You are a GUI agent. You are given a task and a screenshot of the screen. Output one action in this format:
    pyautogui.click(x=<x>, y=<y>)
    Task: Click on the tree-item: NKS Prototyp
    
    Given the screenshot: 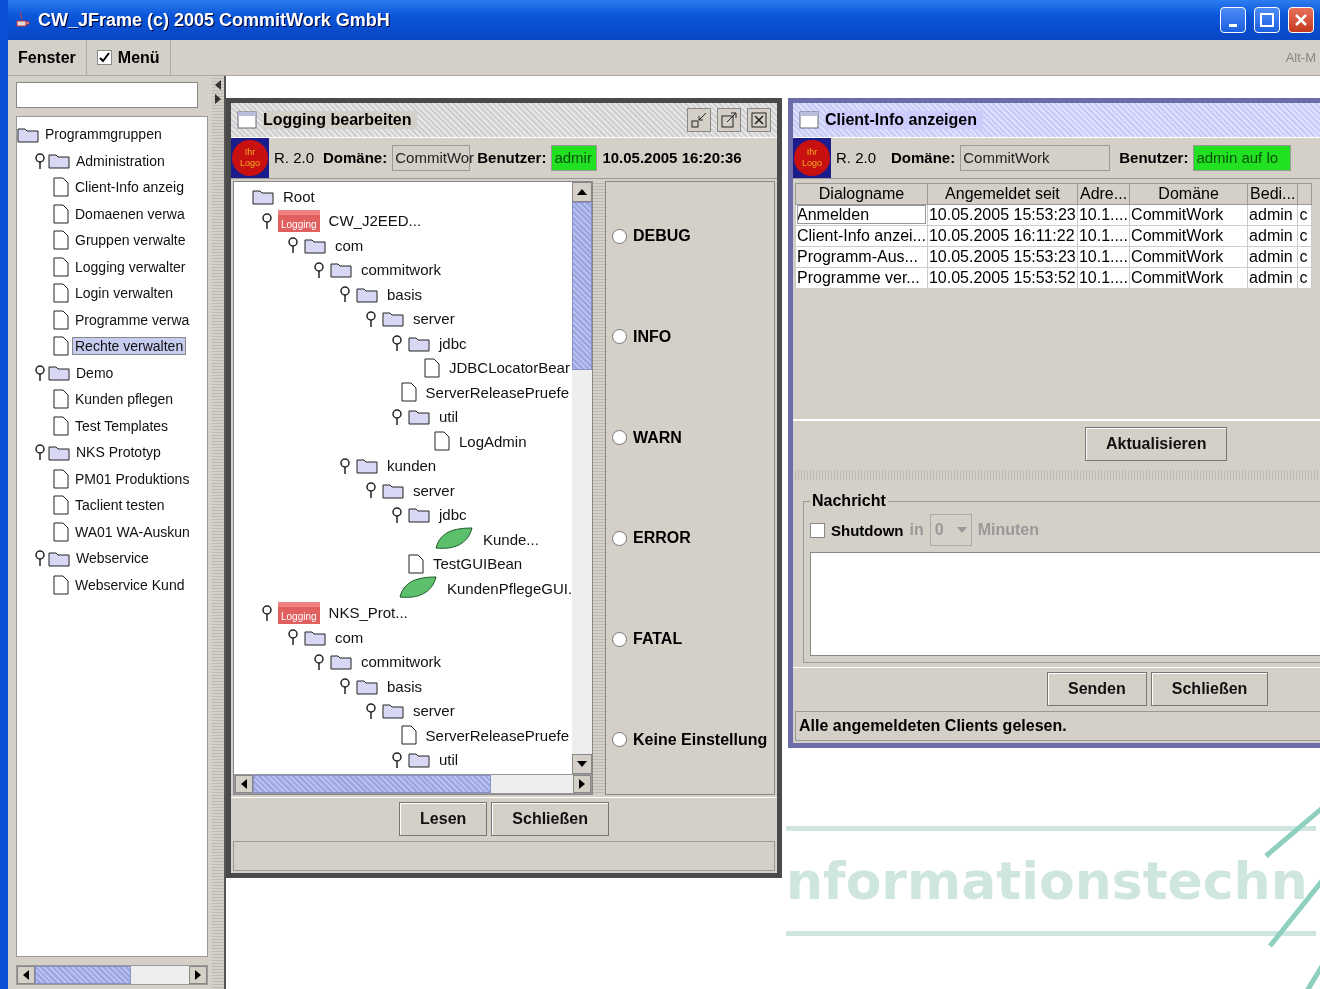 What is the action you would take?
    pyautogui.click(x=118, y=452)
    